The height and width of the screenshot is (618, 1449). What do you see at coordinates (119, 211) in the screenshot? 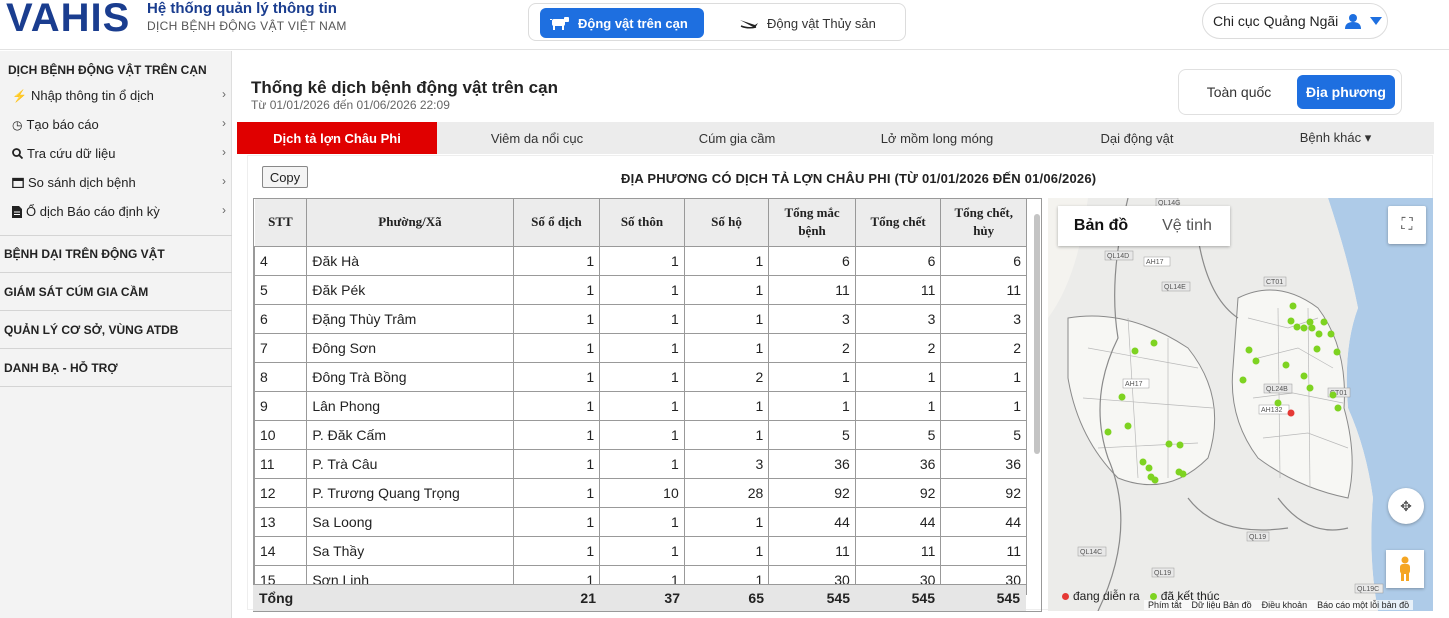
I see `sidebar-item-periodic-report: Ổ dịch Báo cáo định kỳ ›` at bounding box center [119, 211].